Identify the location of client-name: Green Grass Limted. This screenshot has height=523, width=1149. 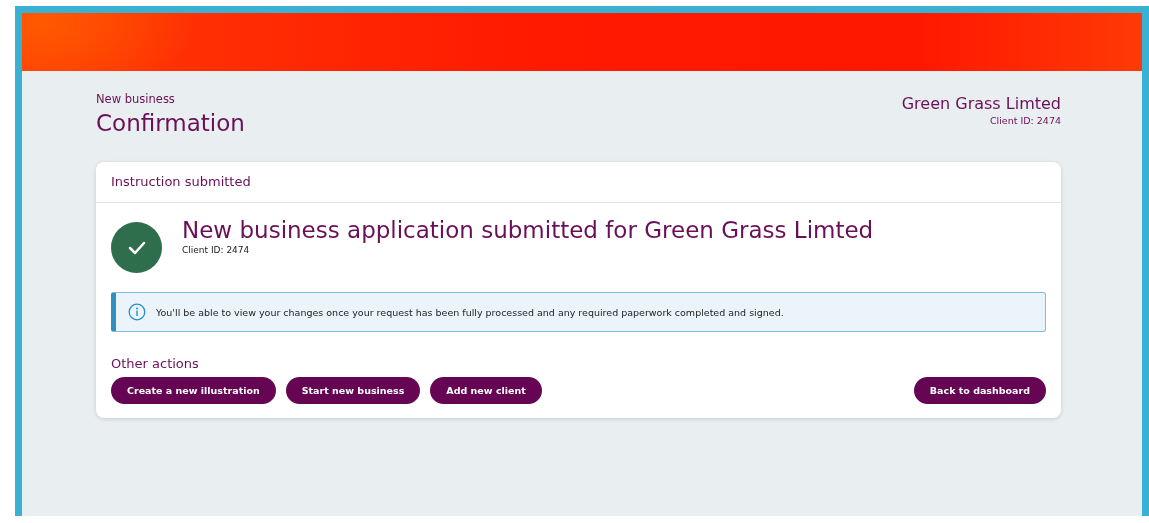
(981, 103).